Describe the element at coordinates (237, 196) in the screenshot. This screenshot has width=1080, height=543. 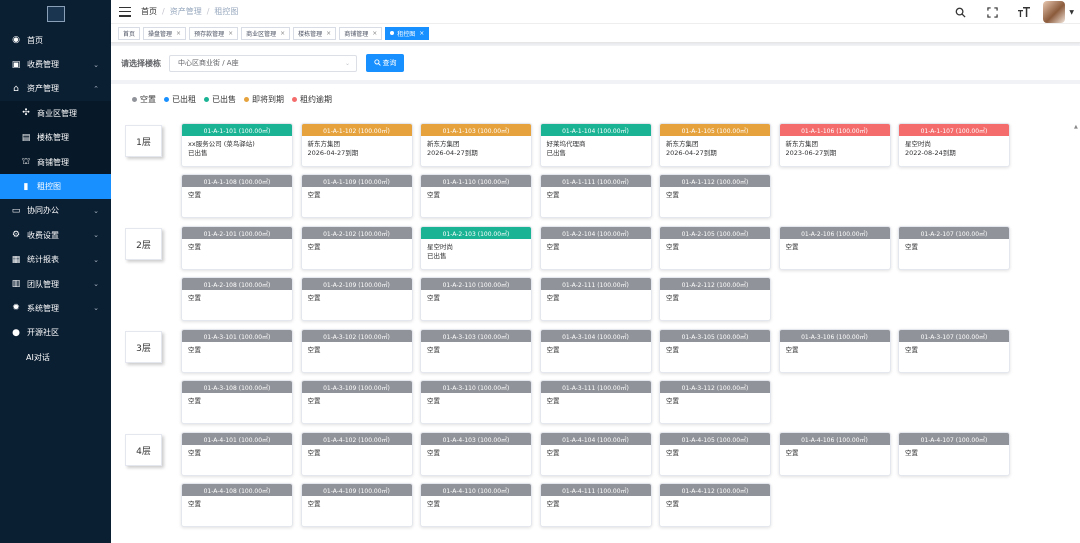
I see `room-card: 01-A-1-108 (100.00㎡) 空置` at that location.